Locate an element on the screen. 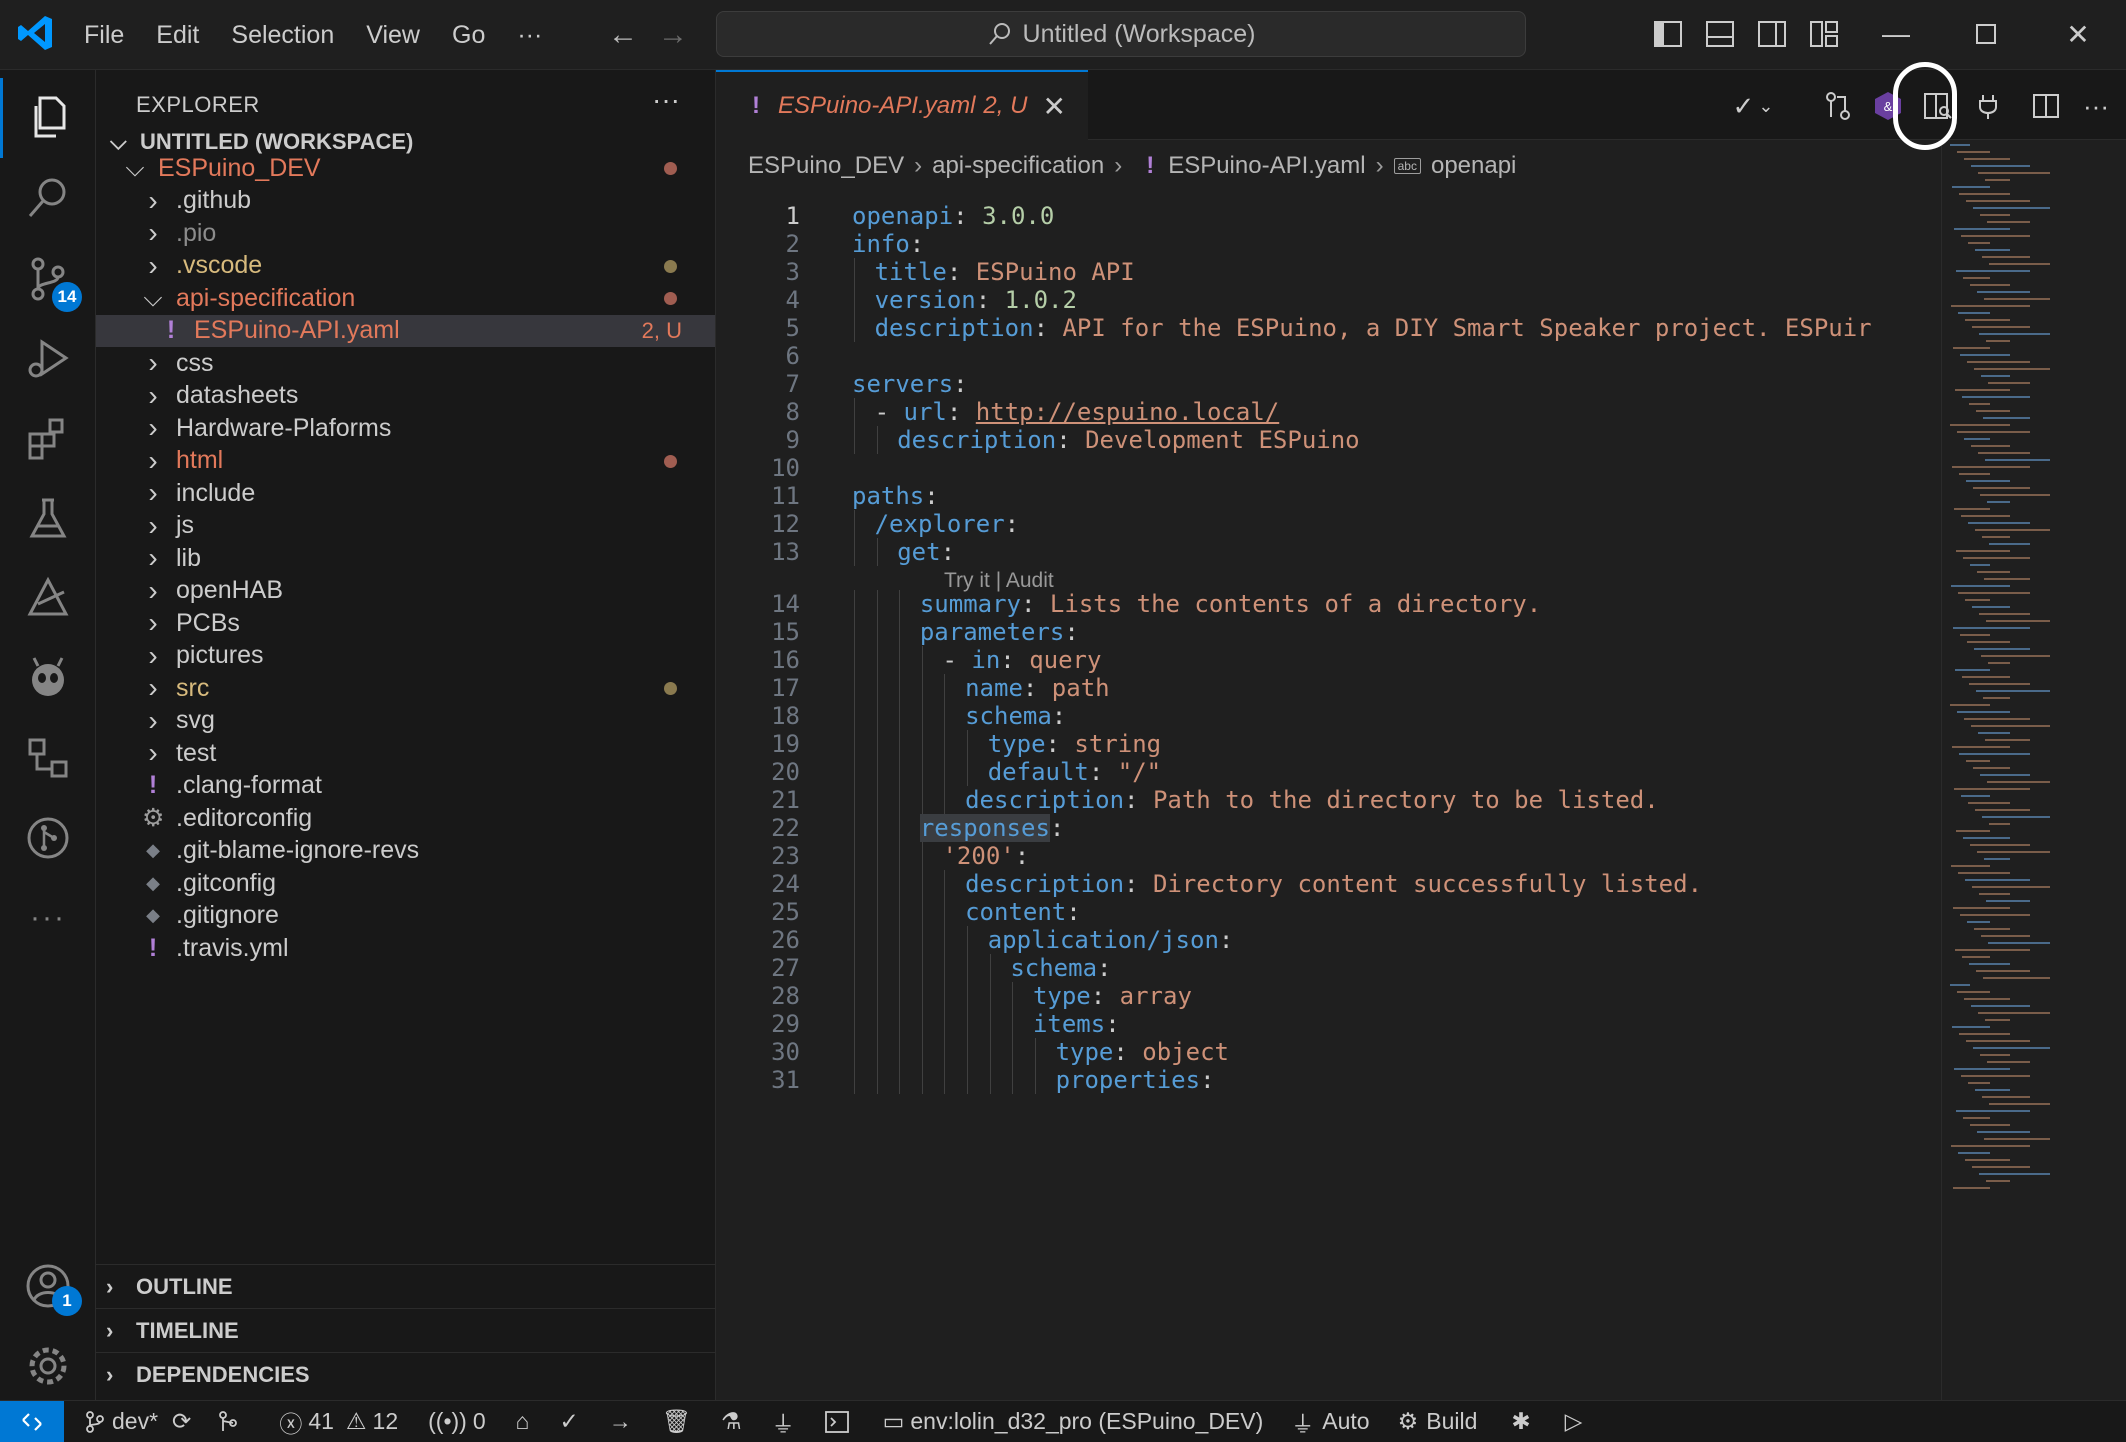 Image resolution: width=2126 pixels, height=1442 pixels. pio-upload-arrow-icon: → is located at coordinates (620, 1421).